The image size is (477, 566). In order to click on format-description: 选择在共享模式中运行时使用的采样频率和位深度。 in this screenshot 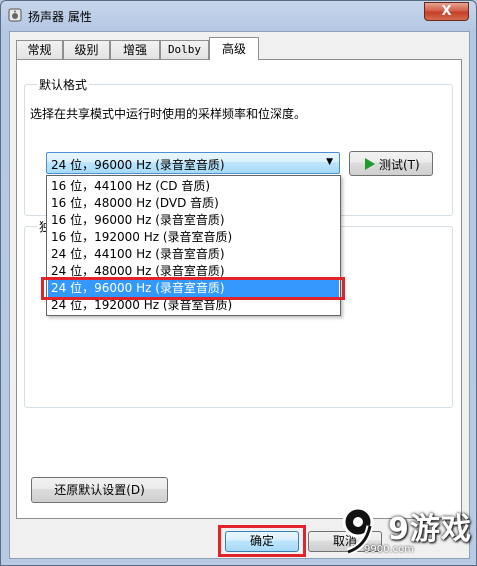, I will do `click(168, 114)`.